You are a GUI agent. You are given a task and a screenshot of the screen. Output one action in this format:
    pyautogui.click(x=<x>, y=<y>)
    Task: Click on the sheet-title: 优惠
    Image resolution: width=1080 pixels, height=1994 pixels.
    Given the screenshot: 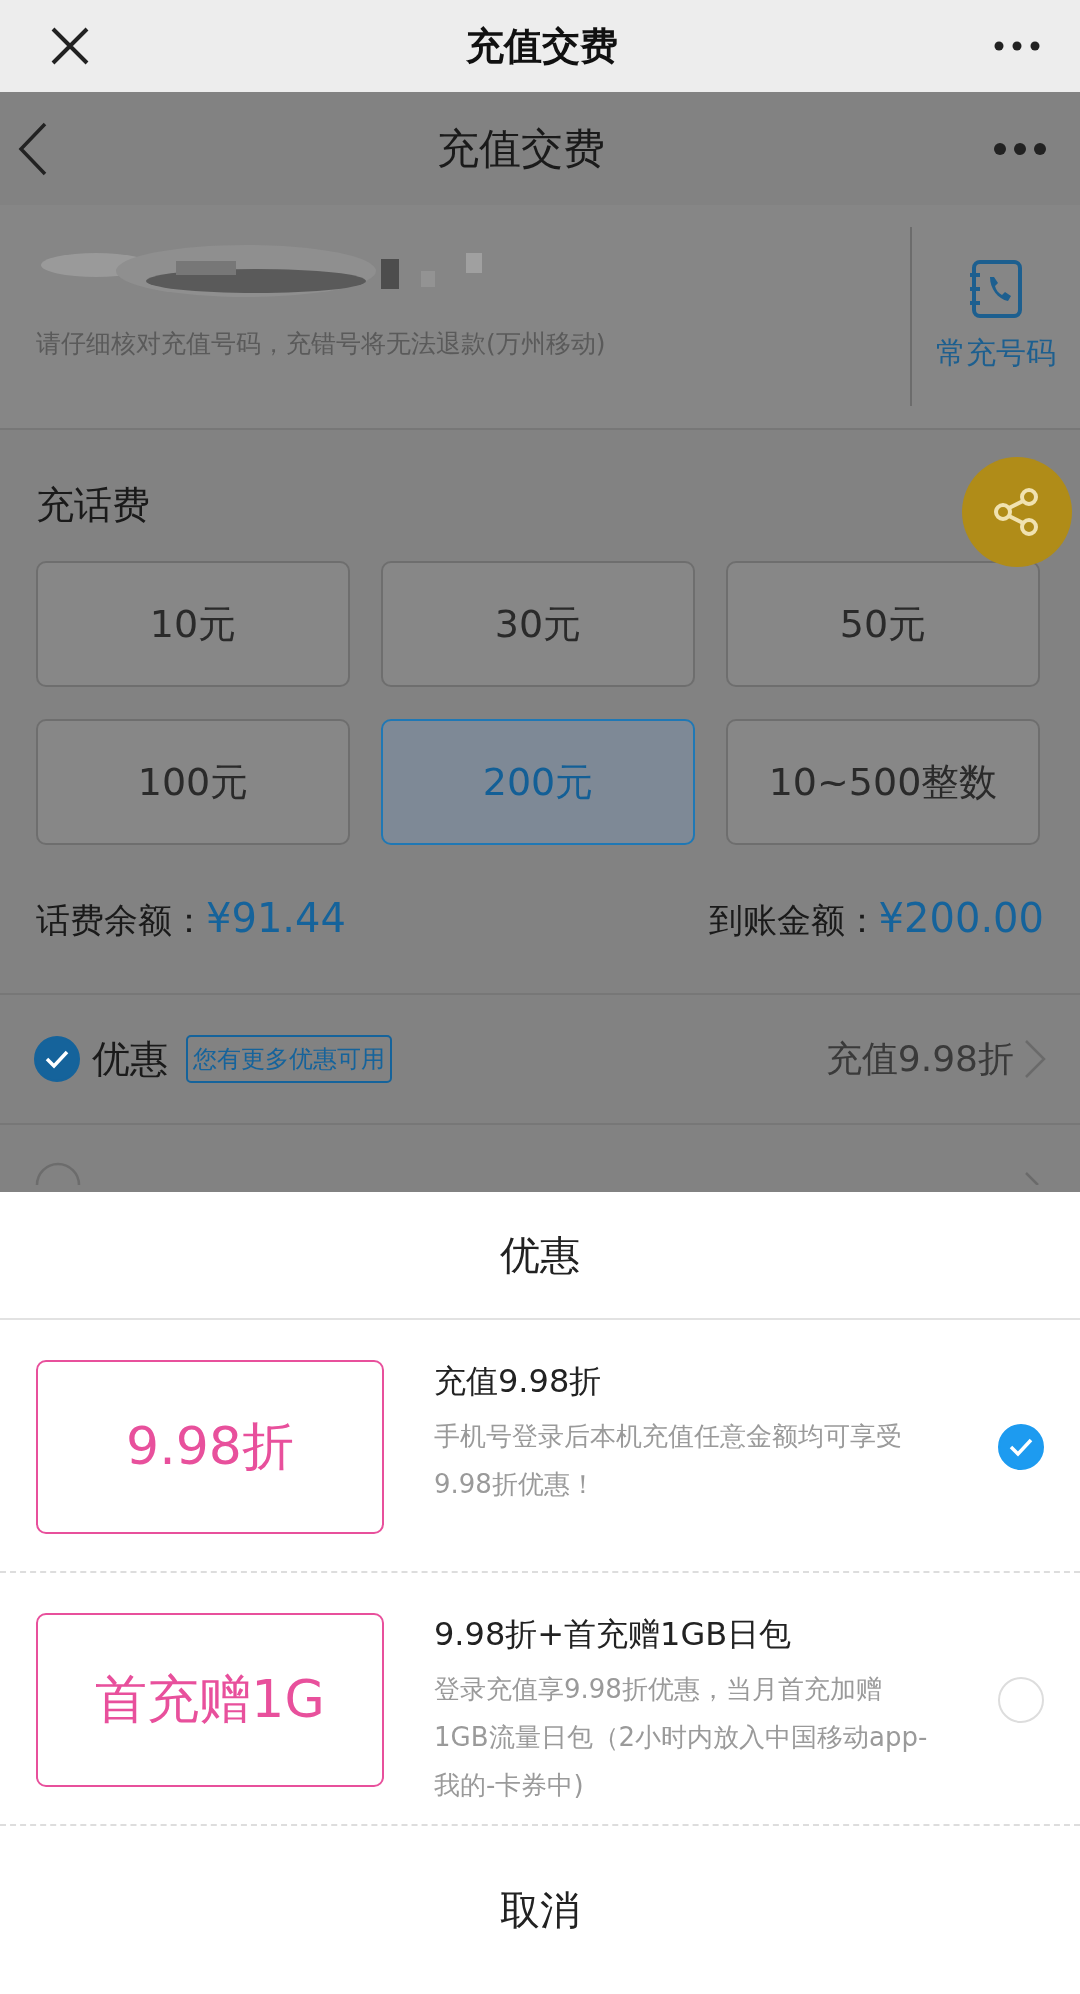 What is the action you would take?
    pyautogui.click(x=540, y=1255)
    